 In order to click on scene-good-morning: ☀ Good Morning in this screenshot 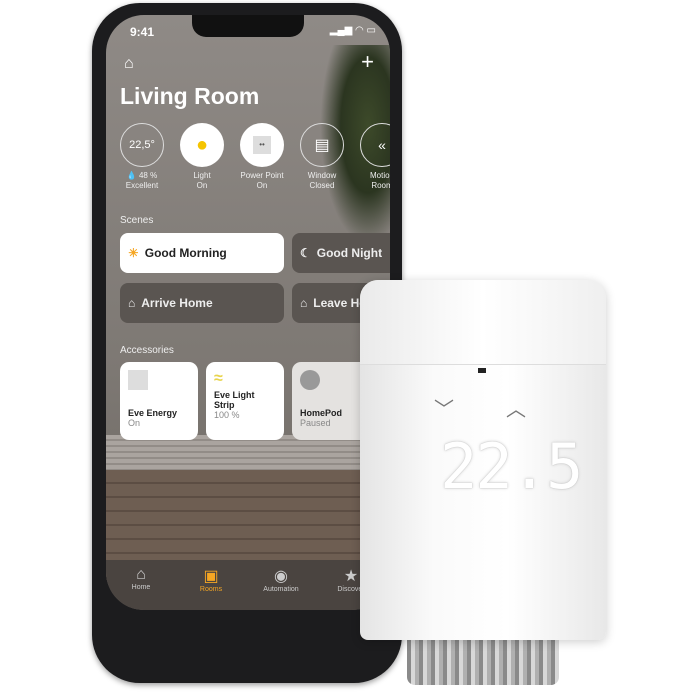, I will do `click(202, 253)`.